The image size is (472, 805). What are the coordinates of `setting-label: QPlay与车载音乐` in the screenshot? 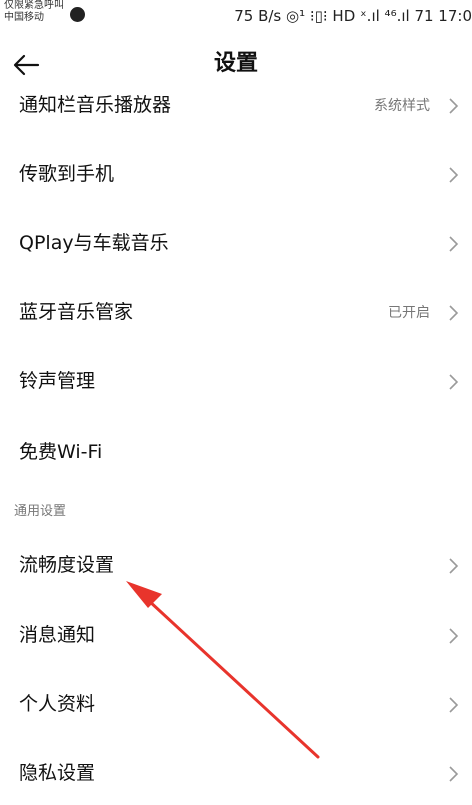 It's located at (94, 243).